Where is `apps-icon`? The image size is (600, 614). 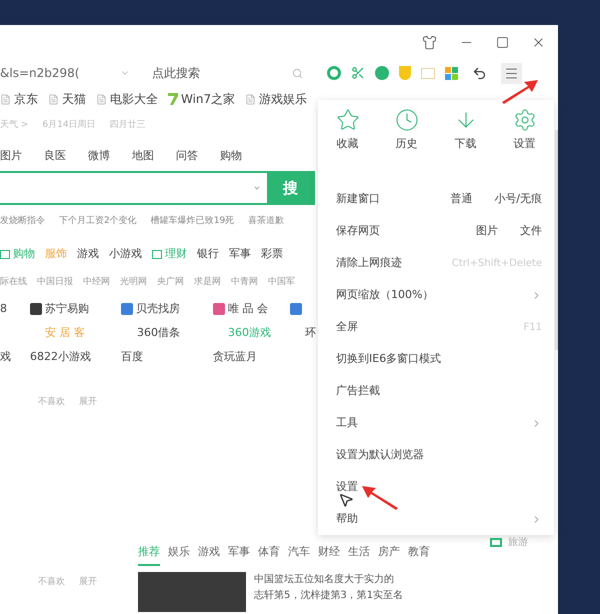 apps-icon is located at coordinates (451, 73).